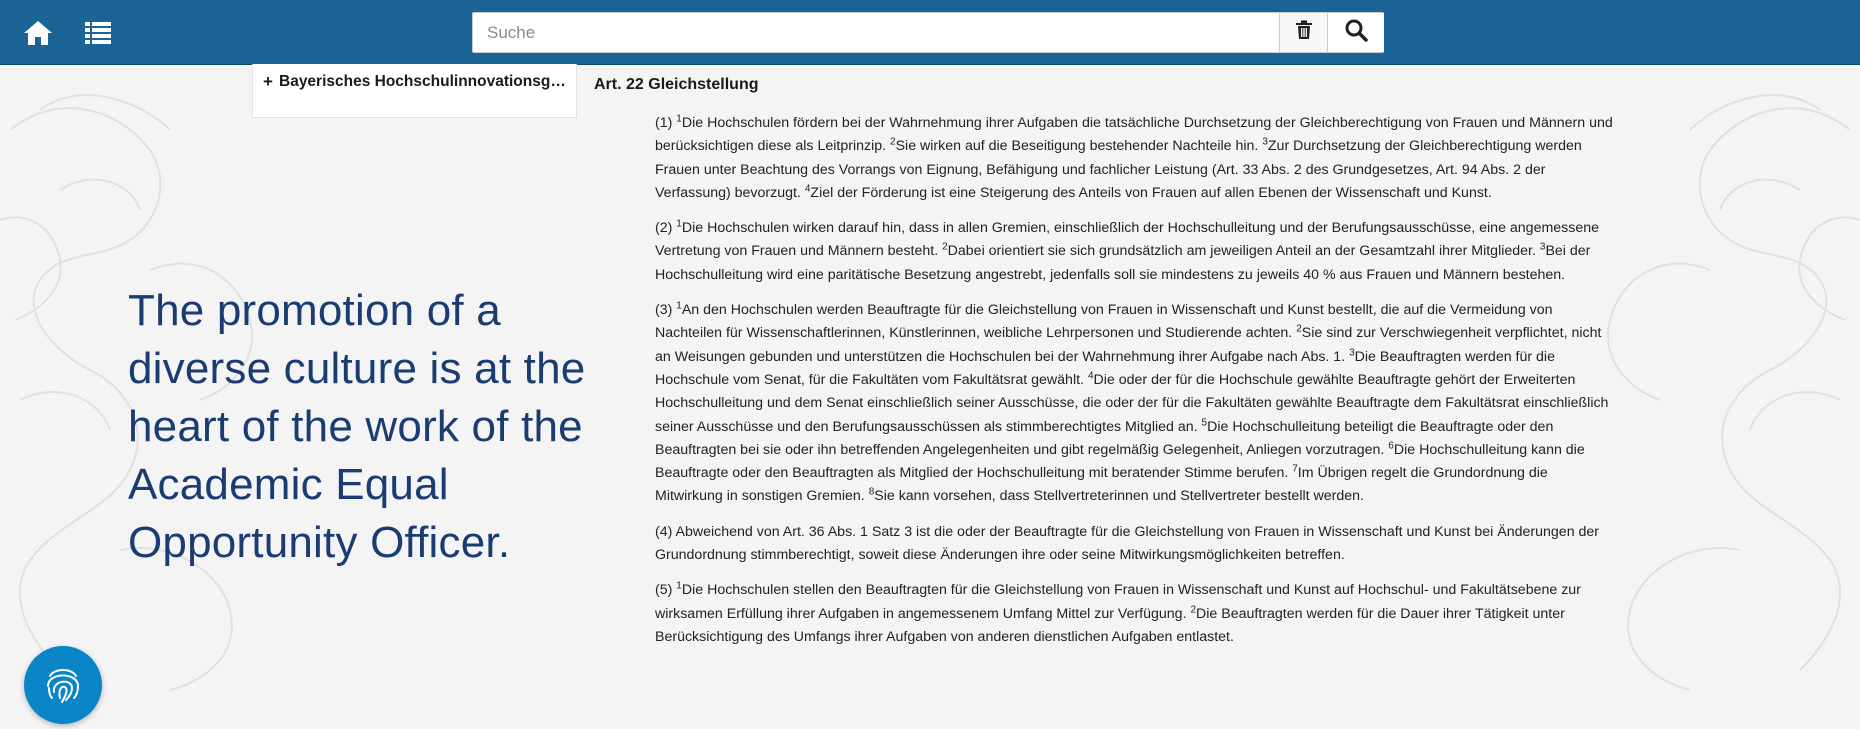 The width and height of the screenshot is (1860, 729). Describe the element at coordinates (666, 590) in the screenshot. I see `sentence-text: (5)` at that location.